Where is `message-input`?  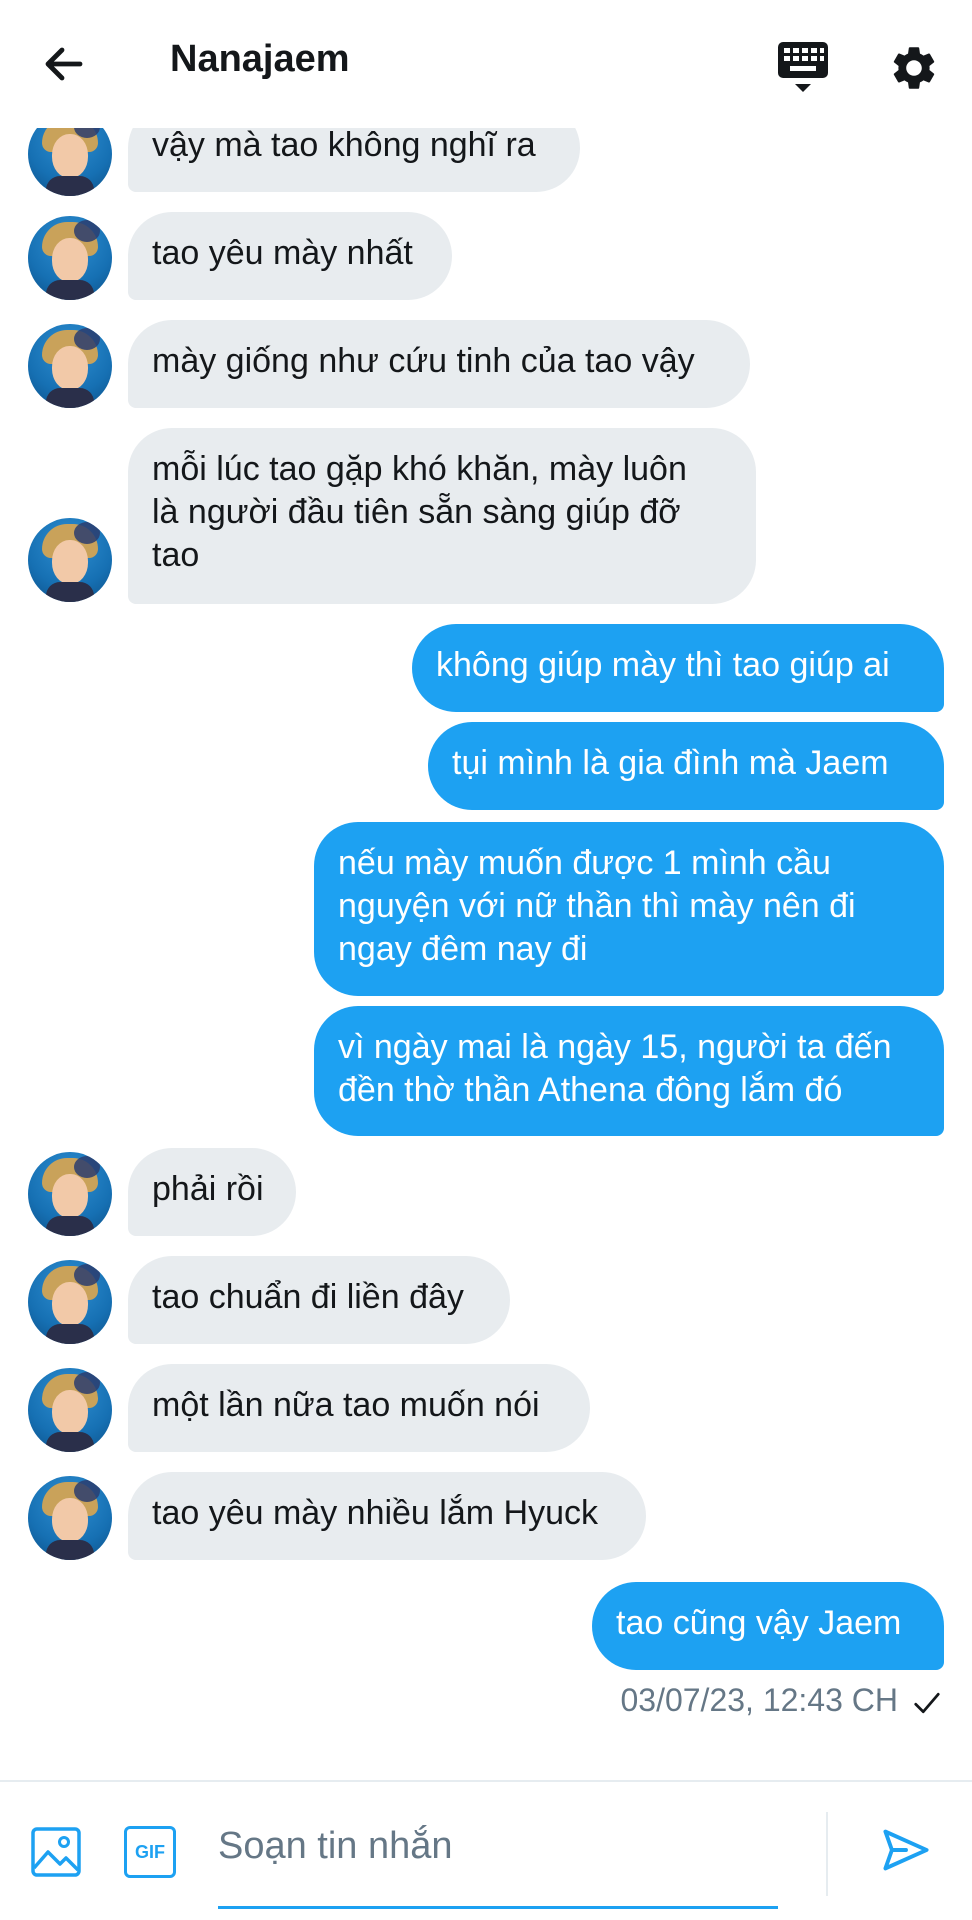
message-input is located at coordinates (498, 1846).